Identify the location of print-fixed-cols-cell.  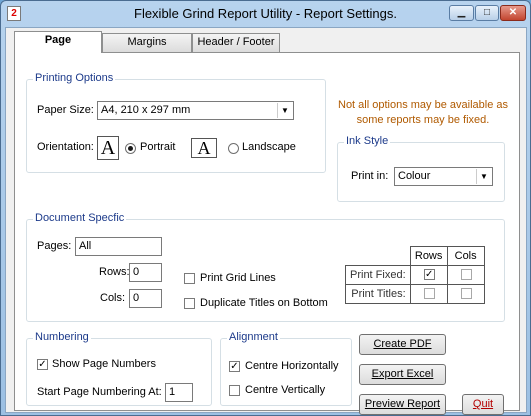
(465, 275).